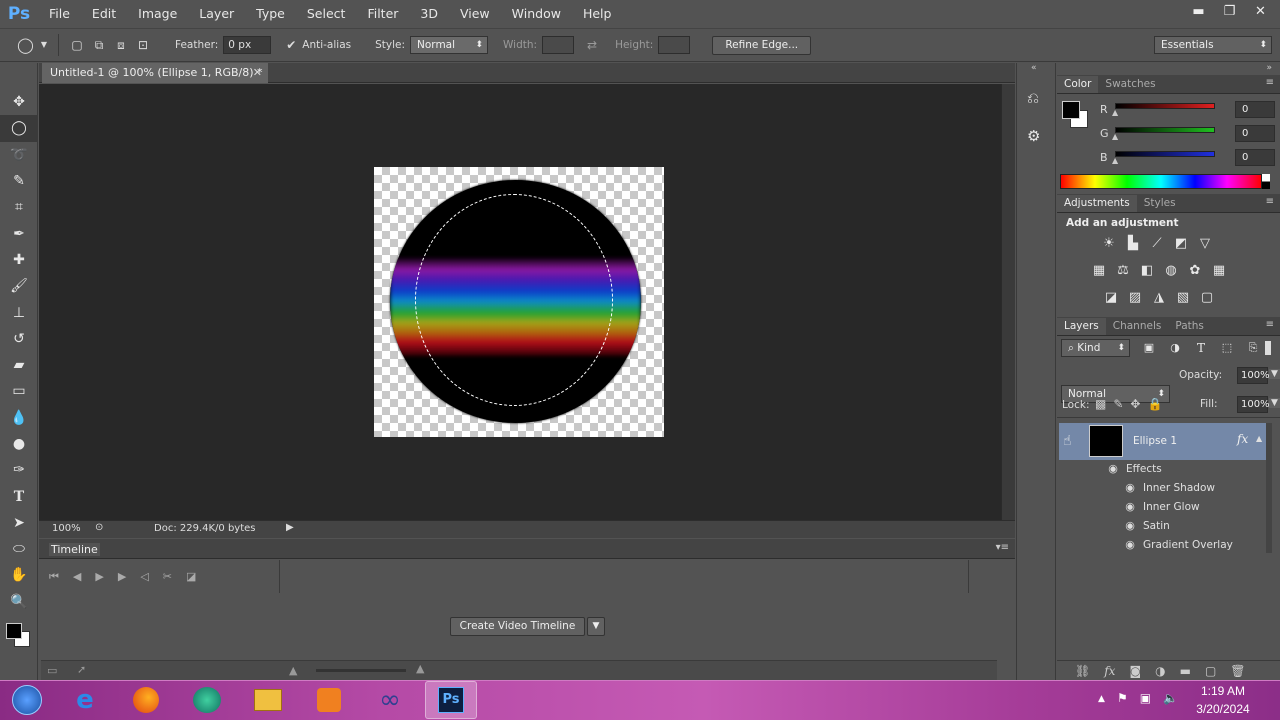 This screenshot has width=1280, height=720. Describe the element at coordinates (257, 73) in the screenshot. I see `close-tab-icon: ✕` at that location.